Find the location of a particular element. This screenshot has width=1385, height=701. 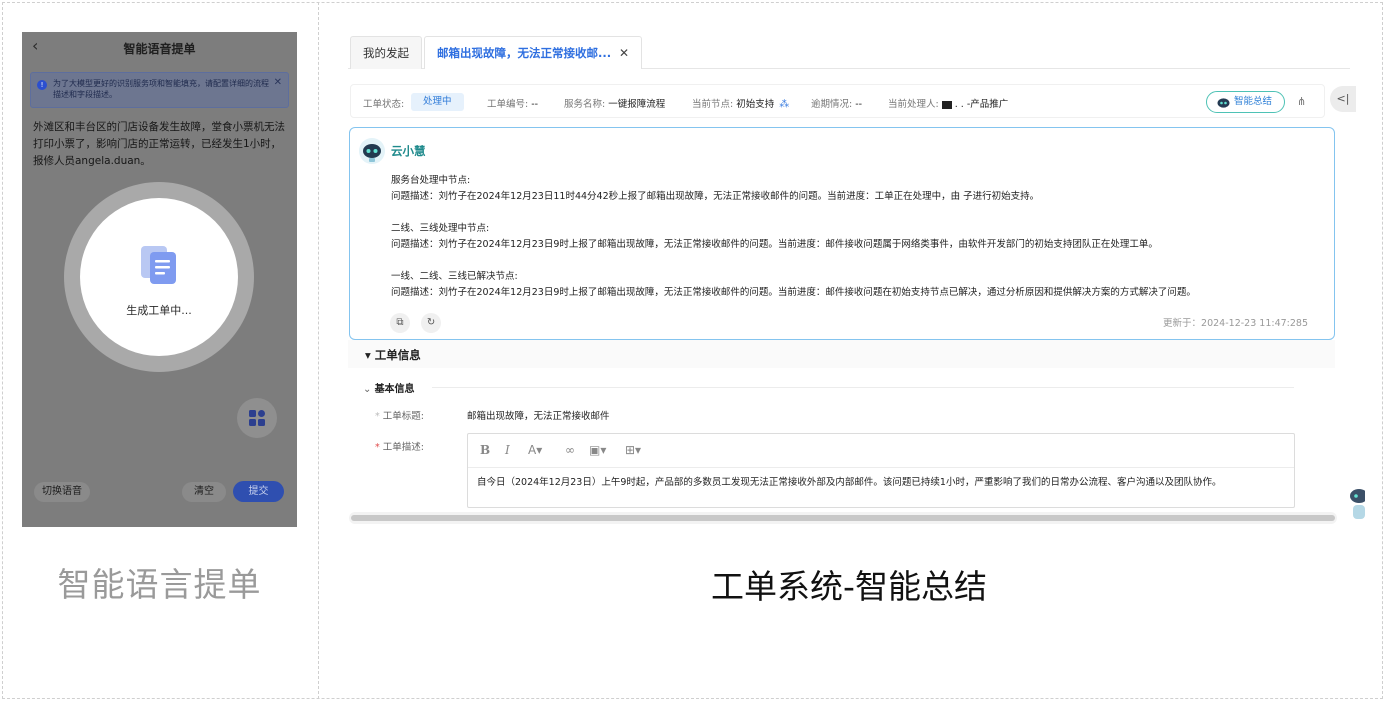

grid-icon is located at coordinates (257, 418).